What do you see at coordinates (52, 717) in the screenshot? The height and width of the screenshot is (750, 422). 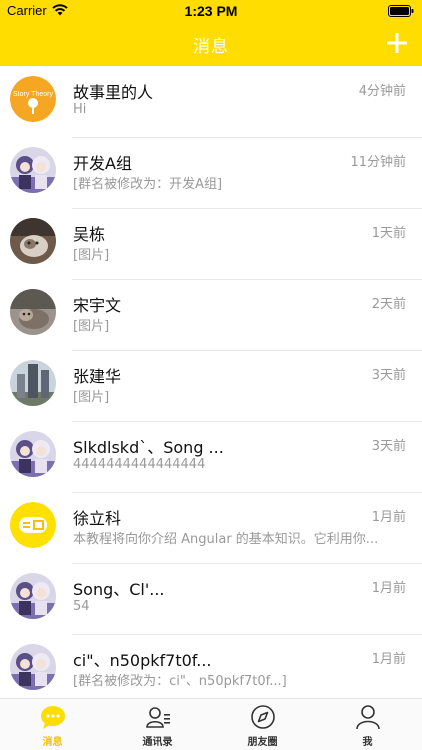 I see `chat-bubble-icon` at bounding box center [52, 717].